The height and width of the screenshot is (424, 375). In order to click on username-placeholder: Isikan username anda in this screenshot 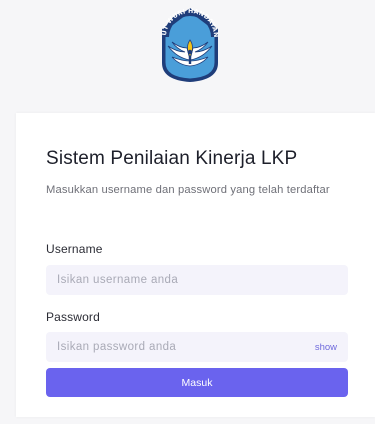, I will do `click(118, 280)`.